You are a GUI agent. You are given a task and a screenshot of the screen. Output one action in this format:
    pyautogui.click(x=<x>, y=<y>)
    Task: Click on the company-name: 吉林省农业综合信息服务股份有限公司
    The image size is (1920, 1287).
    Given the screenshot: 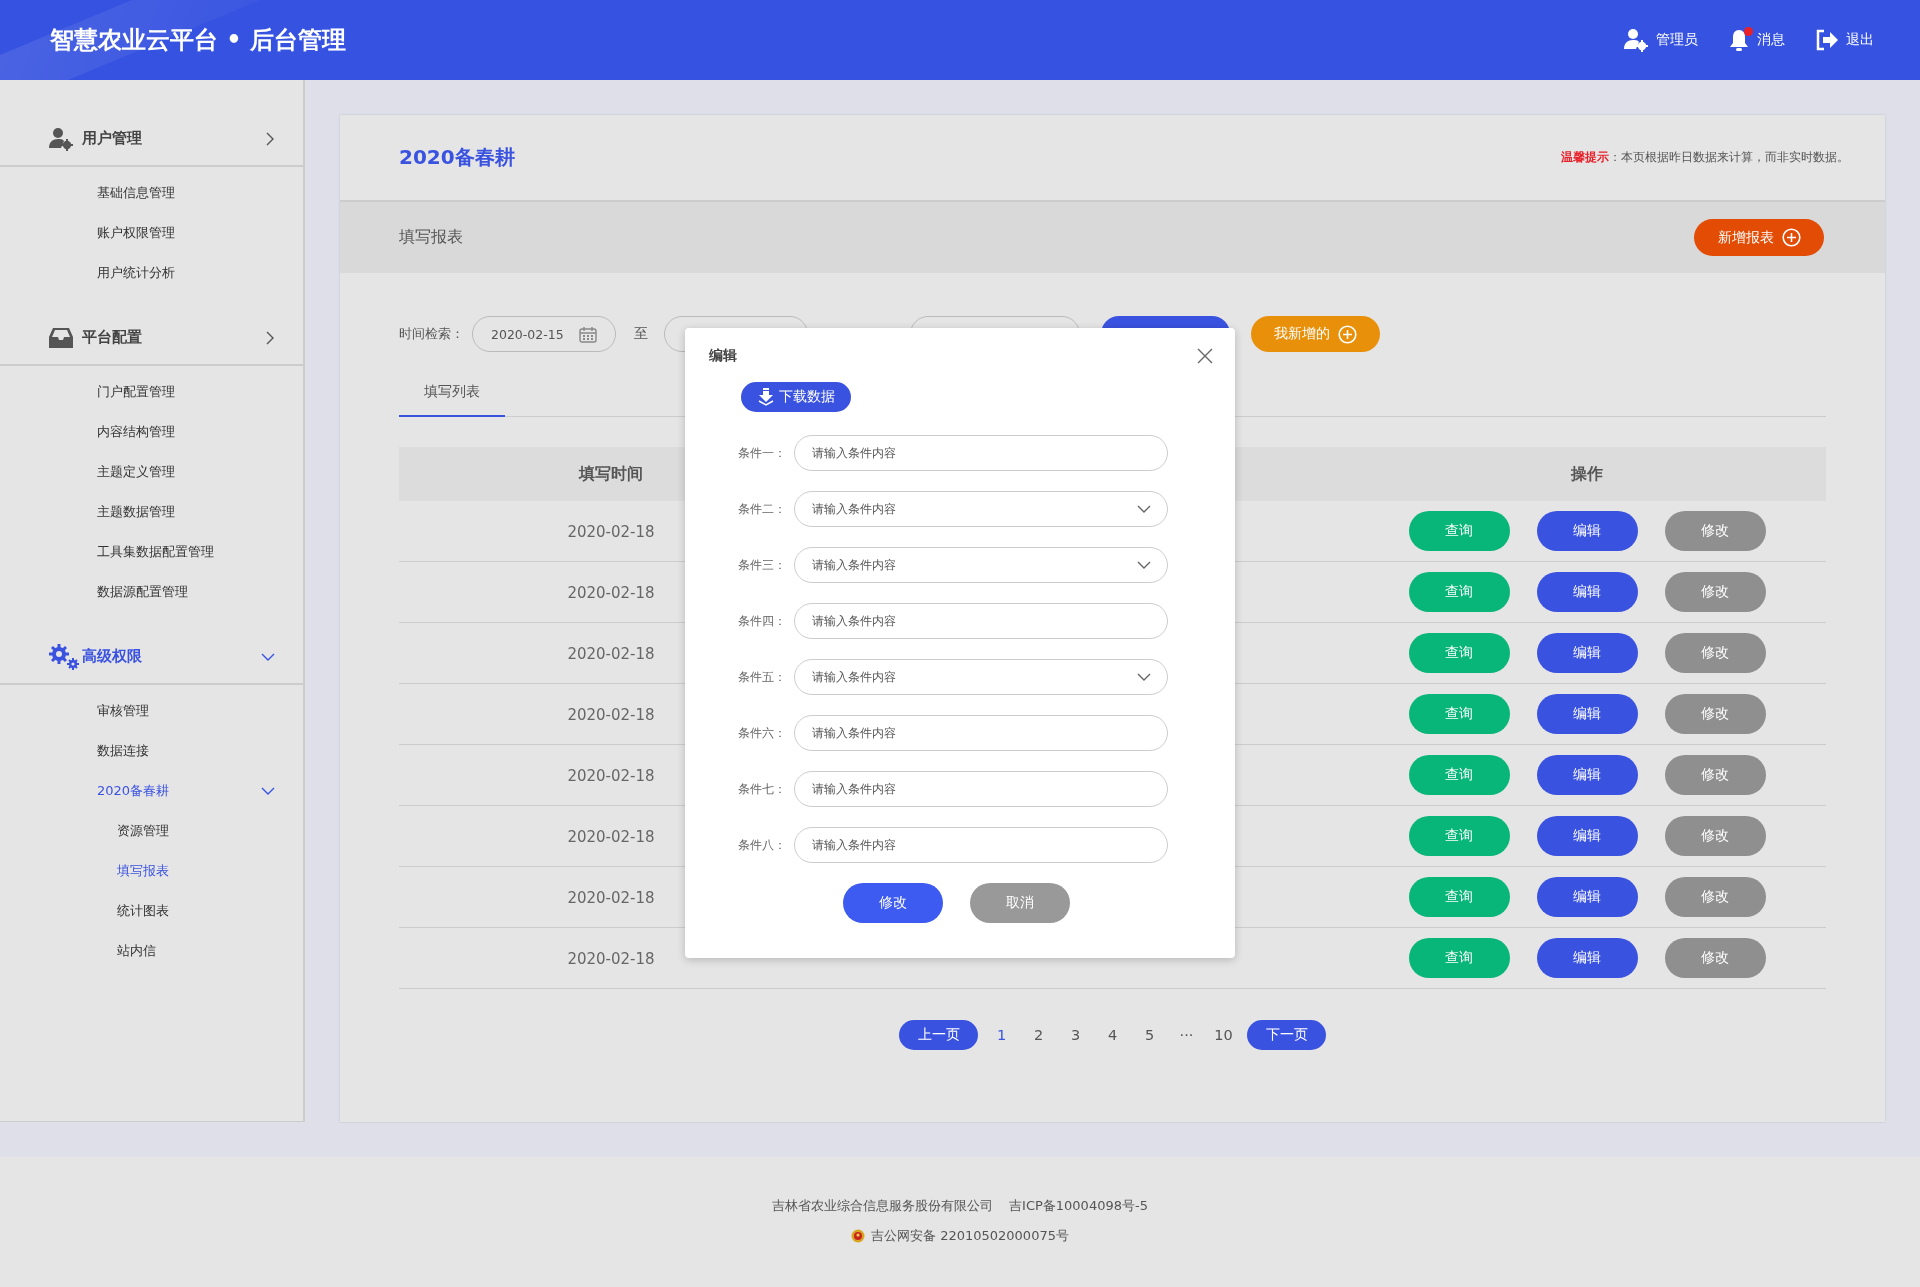 What is the action you would take?
    pyautogui.click(x=883, y=1206)
    